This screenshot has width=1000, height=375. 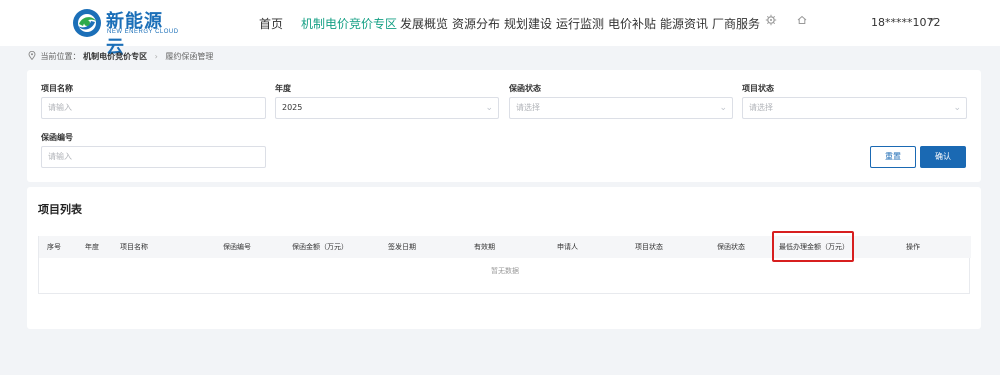 I want to click on guarantee-no-label: 保函编号, so click(x=57, y=137).